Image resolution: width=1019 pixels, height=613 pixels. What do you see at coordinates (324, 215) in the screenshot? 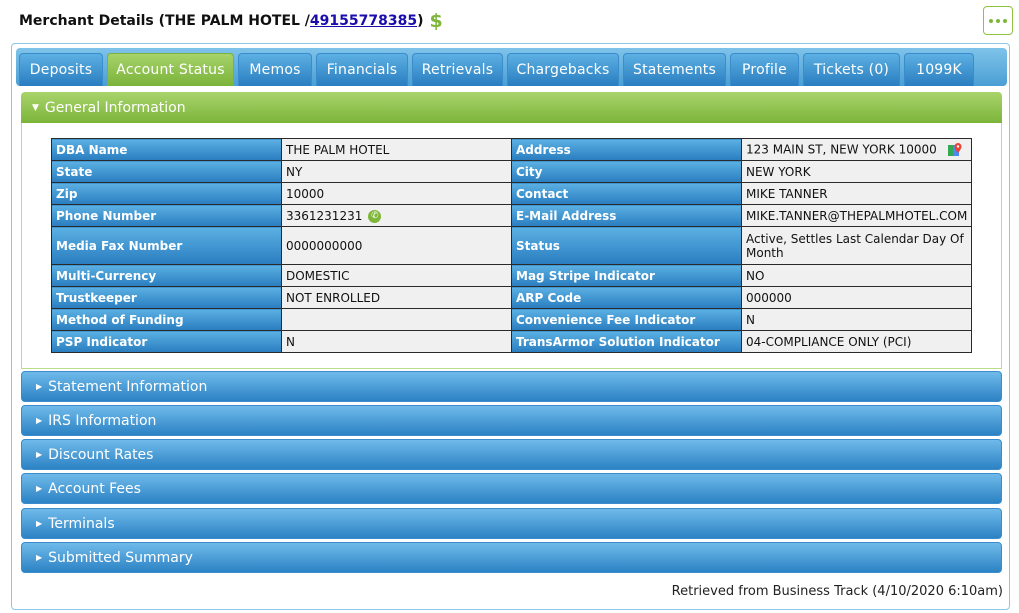
I see `value-phone: 3361231231` at bounding box center [324, 215].